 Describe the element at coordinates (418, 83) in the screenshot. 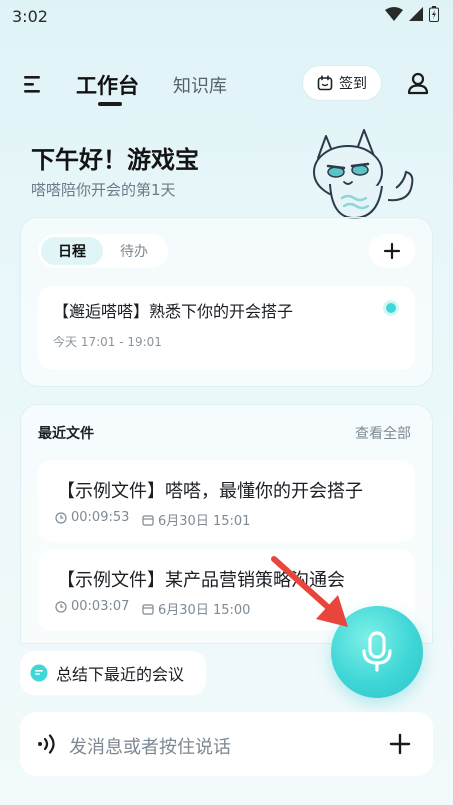

I see `user-icon` at that location.